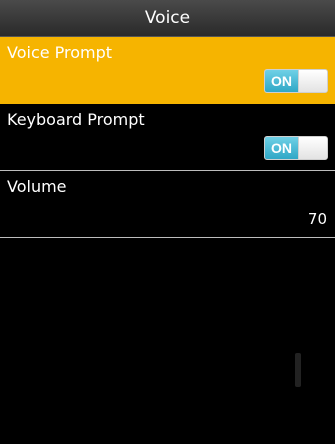 The image size is (335, 444). I want to click on scroll-indicator, so click(298, 370).